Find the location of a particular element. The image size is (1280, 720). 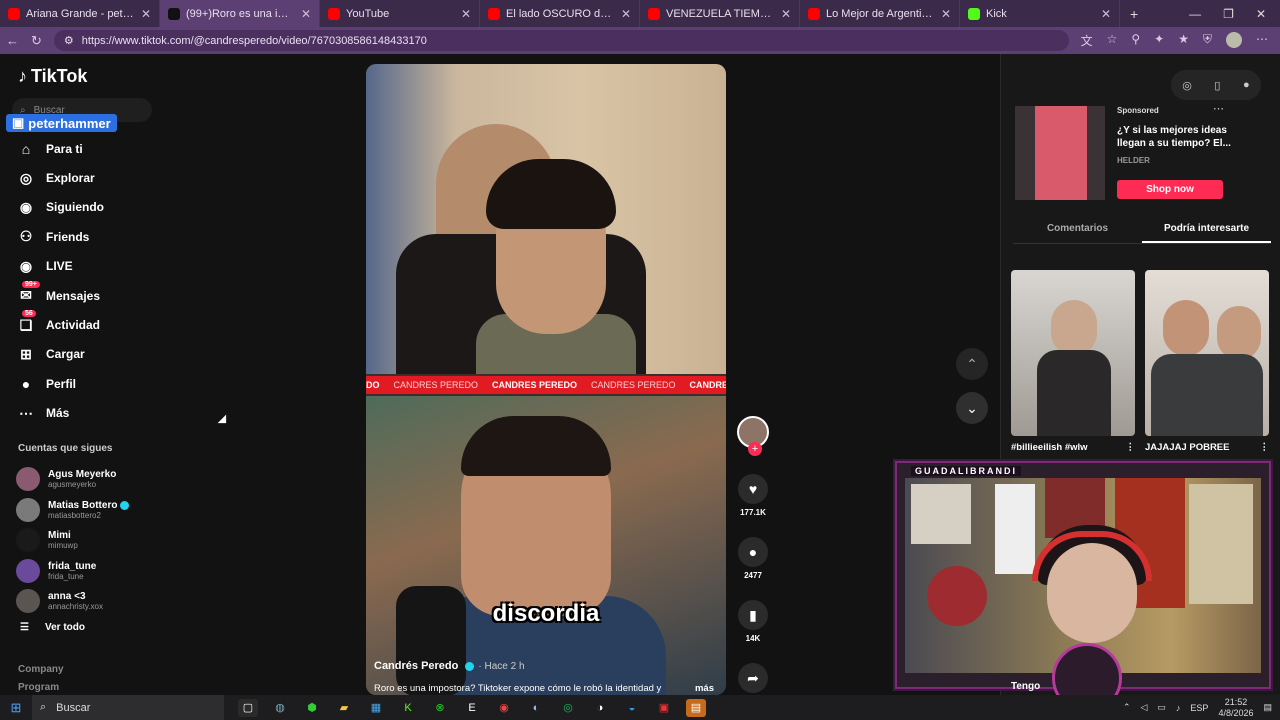

share-button: ➦ is located at coordinates (753, 678).